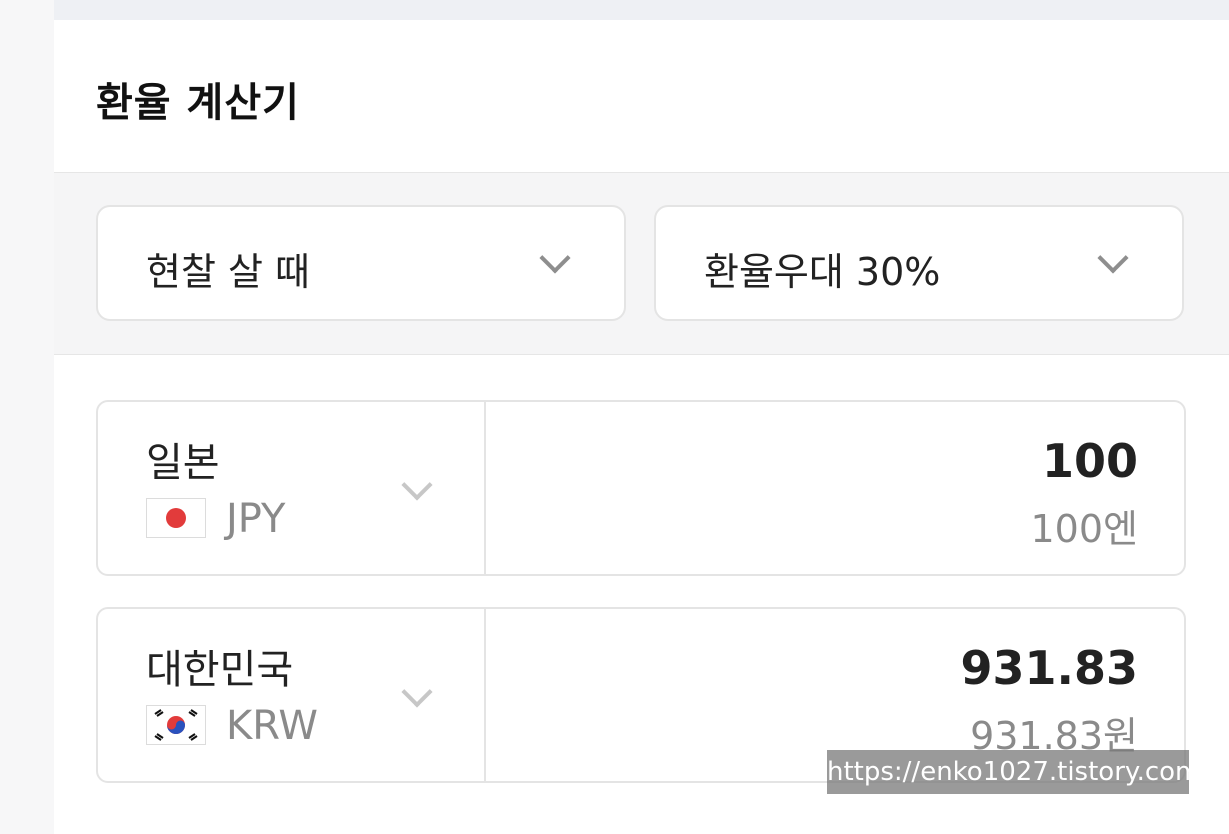 The height and width of the screenshot is (834, 1229). What do you see at coordinates (272, 726) in the screenshot?
I see `to-currency-code: KRW` at bounding box center [272, 726].